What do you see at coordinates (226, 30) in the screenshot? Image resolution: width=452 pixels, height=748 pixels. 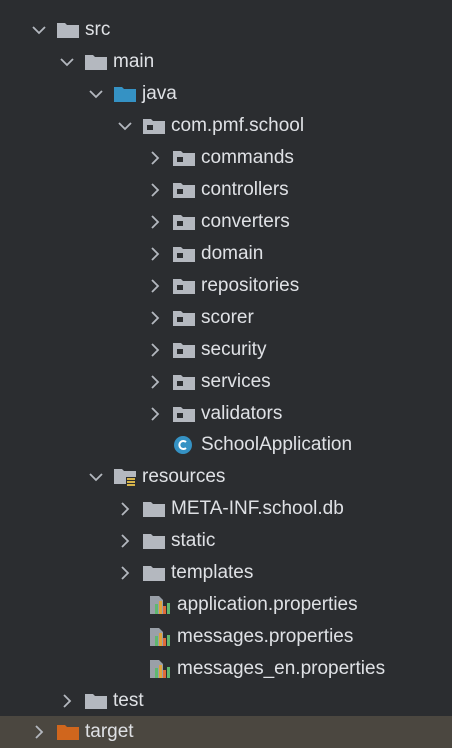 I see `tree-row-src: src` at bounding box center [226, 30].